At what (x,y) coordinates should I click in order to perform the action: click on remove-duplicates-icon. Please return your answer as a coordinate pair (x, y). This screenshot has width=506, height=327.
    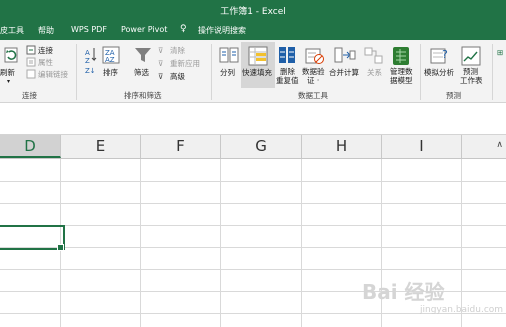
    Looking at the image, I should click on (287, 55).